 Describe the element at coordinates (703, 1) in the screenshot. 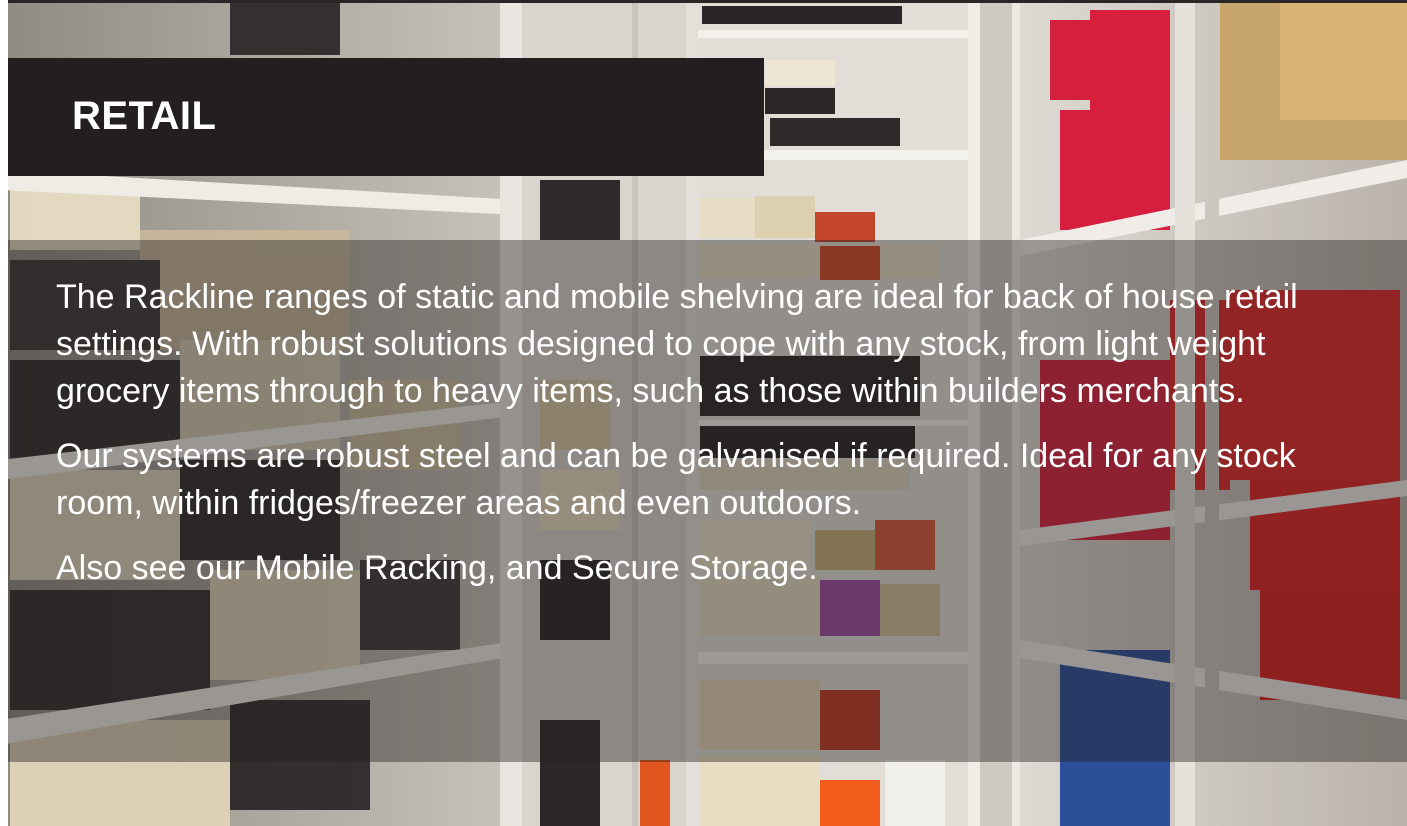

I see `top-rule` at that location.